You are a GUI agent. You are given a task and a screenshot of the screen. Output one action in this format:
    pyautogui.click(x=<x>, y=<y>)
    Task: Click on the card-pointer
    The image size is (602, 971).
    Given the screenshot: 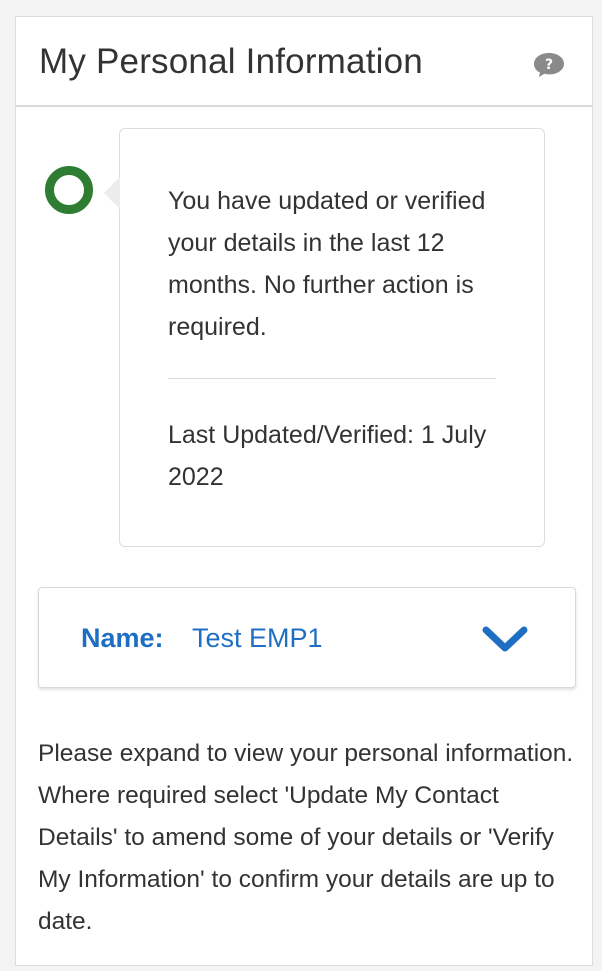 What is the action you would take?
    pyautogui.click(x=112, y=193)
    